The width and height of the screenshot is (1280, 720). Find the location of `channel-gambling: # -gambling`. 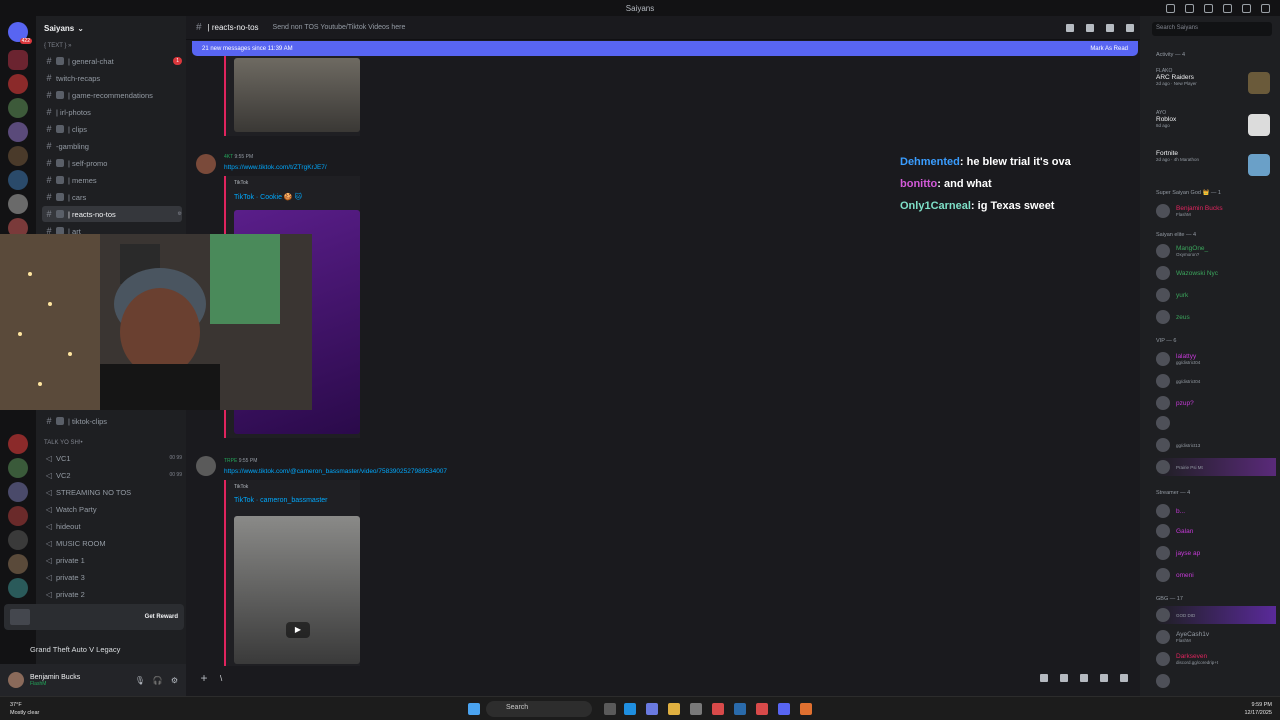

channel-gambling: # -gambling is located at coordinates (112, 146).